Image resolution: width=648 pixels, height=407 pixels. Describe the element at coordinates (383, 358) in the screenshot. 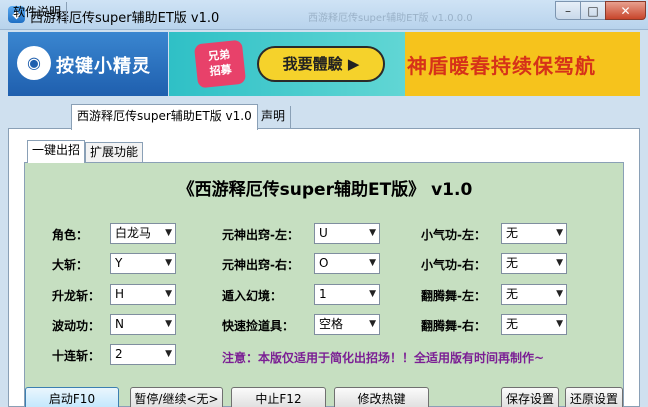

I see `notice-text: 注意：本版仅适用于简化出招场！！全适用版有时间再制作~` at that location.